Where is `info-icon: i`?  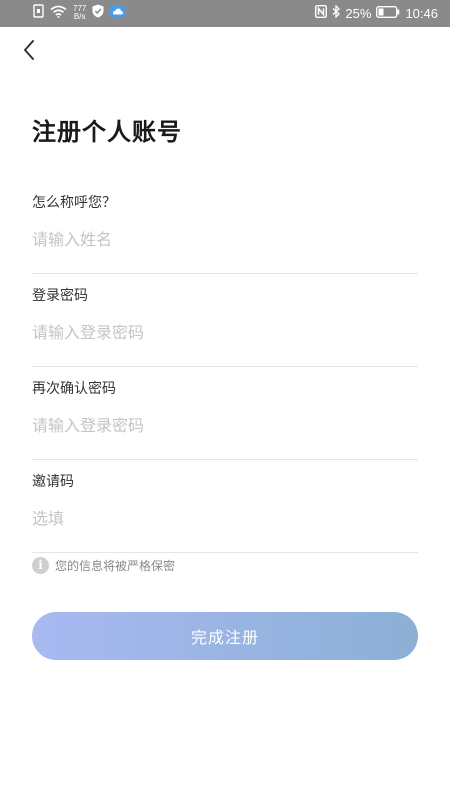
info-icon: i is located at coordinates (40, 565).